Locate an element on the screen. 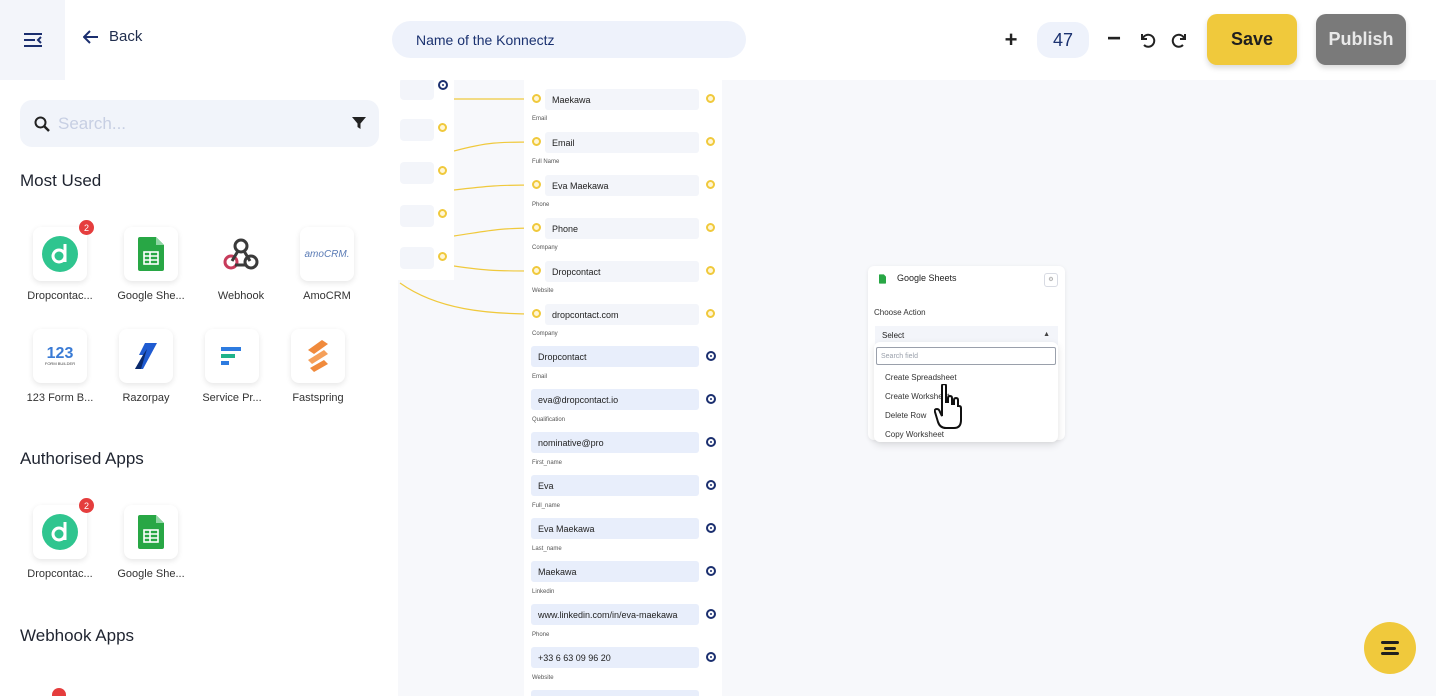  123-form-builder-icon: 123 FORM BUILDER is located at coordinates (60, 356).